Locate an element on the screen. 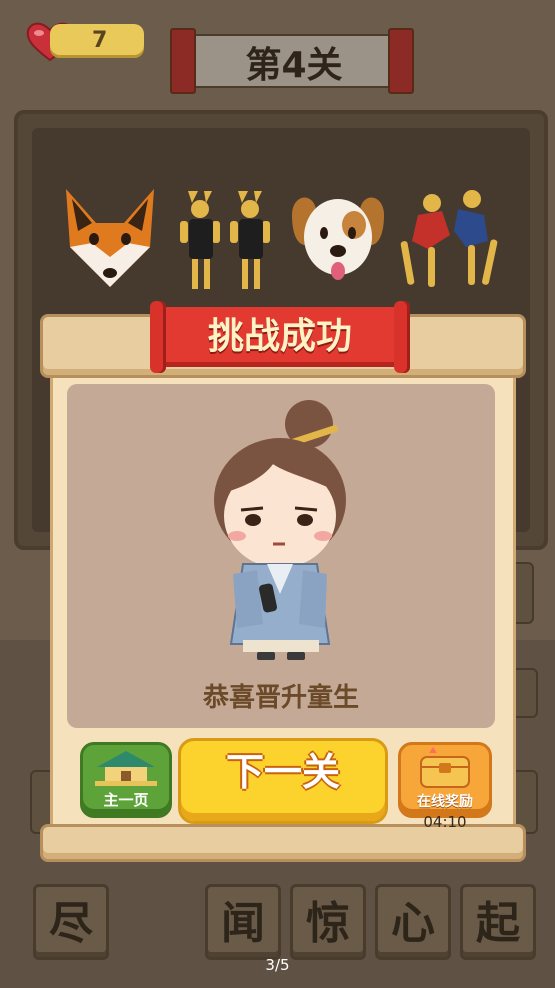 This screenshot has width=555, height=988. answer-tile-char: 尽 is located at coordinates (71, 923).